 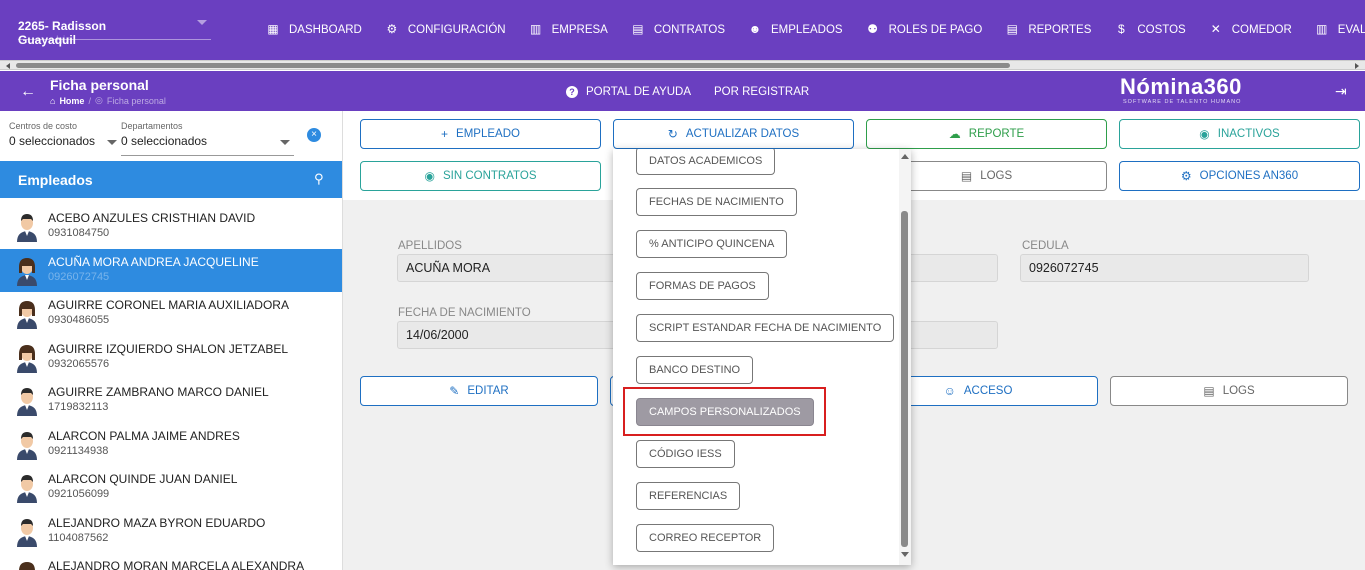 I want to click on employee-id: 0931084750, so click(x=79, y=233).